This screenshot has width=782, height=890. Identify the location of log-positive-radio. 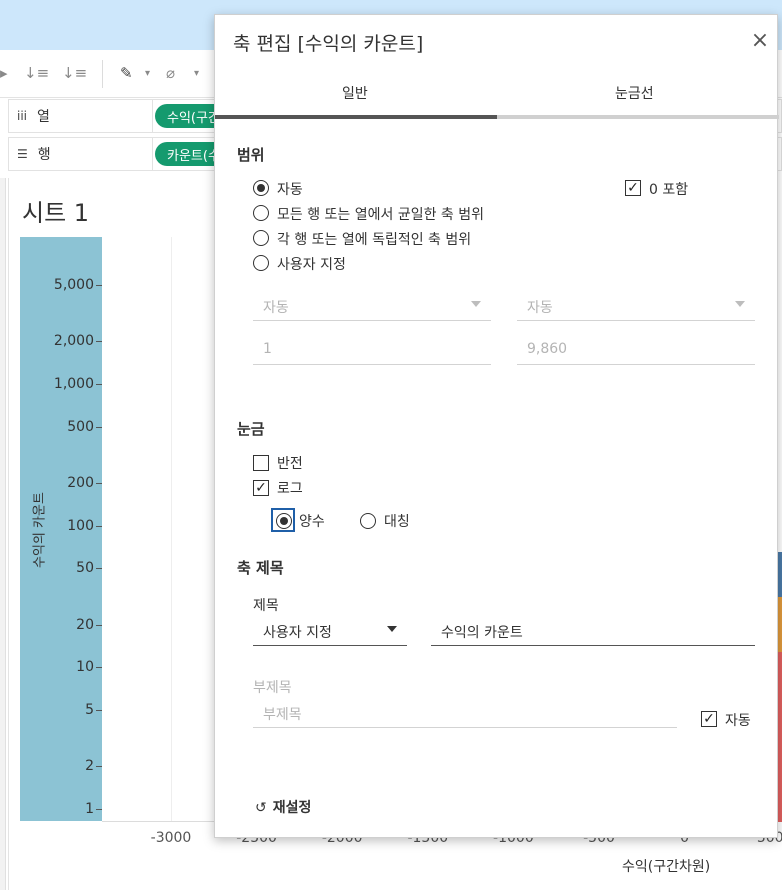
(284, 521).